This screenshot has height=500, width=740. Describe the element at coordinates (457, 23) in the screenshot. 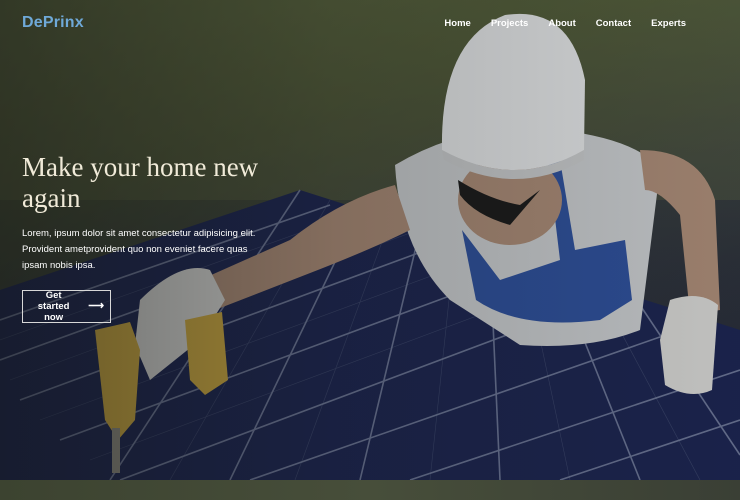

I see `nav-link-home: Home` at that location.